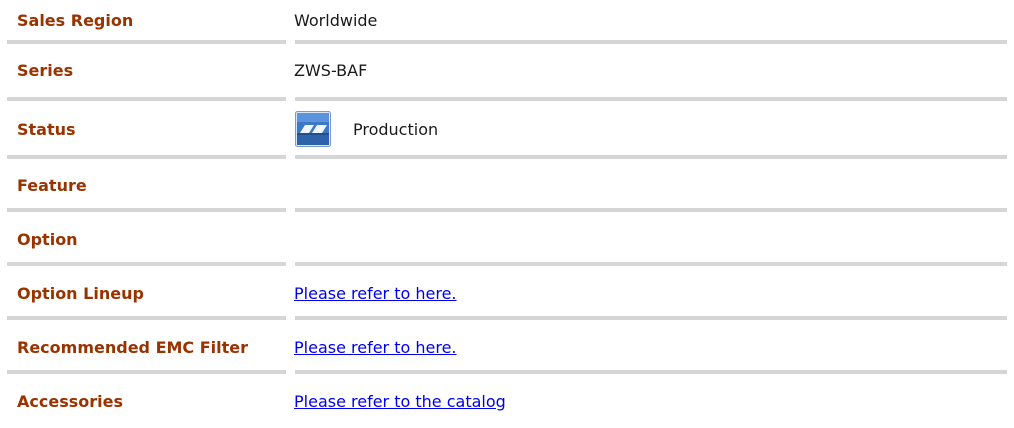 The width and height of the screenshot is (1014, 428). Describe the element at coordinates (46, 129) in the screenshot. I see `label-status: Status` at that location.